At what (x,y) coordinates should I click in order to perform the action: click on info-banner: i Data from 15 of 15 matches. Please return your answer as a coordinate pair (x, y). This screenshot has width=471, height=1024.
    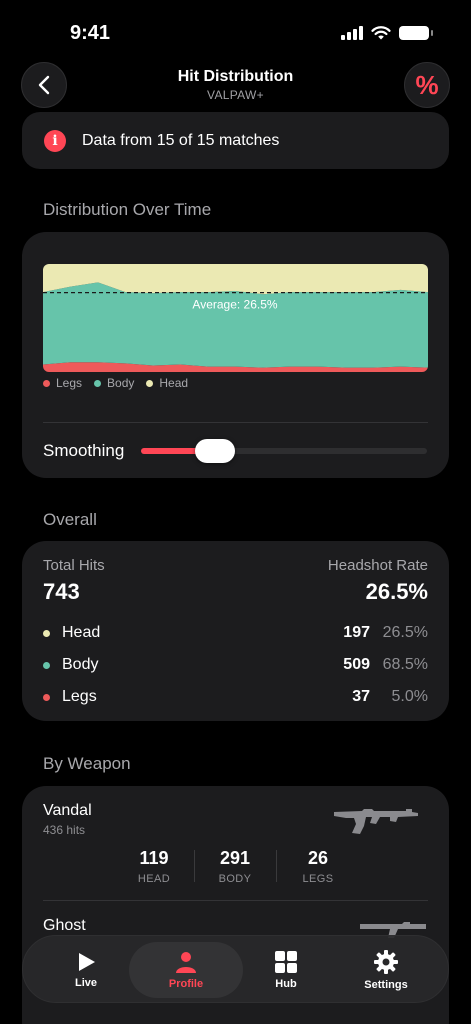
    Looking at the image, I should click on (235, 140).